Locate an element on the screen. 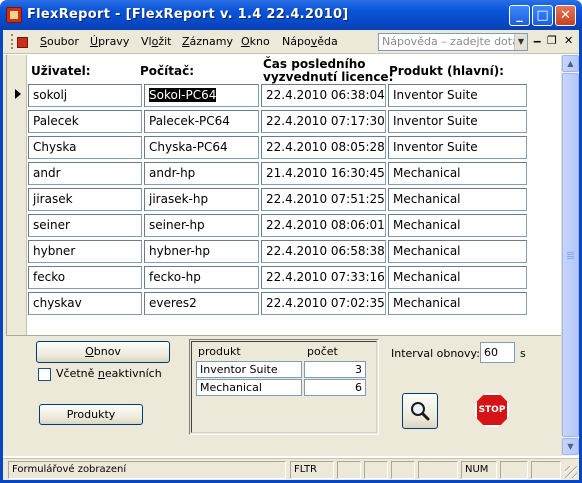 The image size is (582, 483). summary-header-product: produkt is located at coordinates (219, 351).